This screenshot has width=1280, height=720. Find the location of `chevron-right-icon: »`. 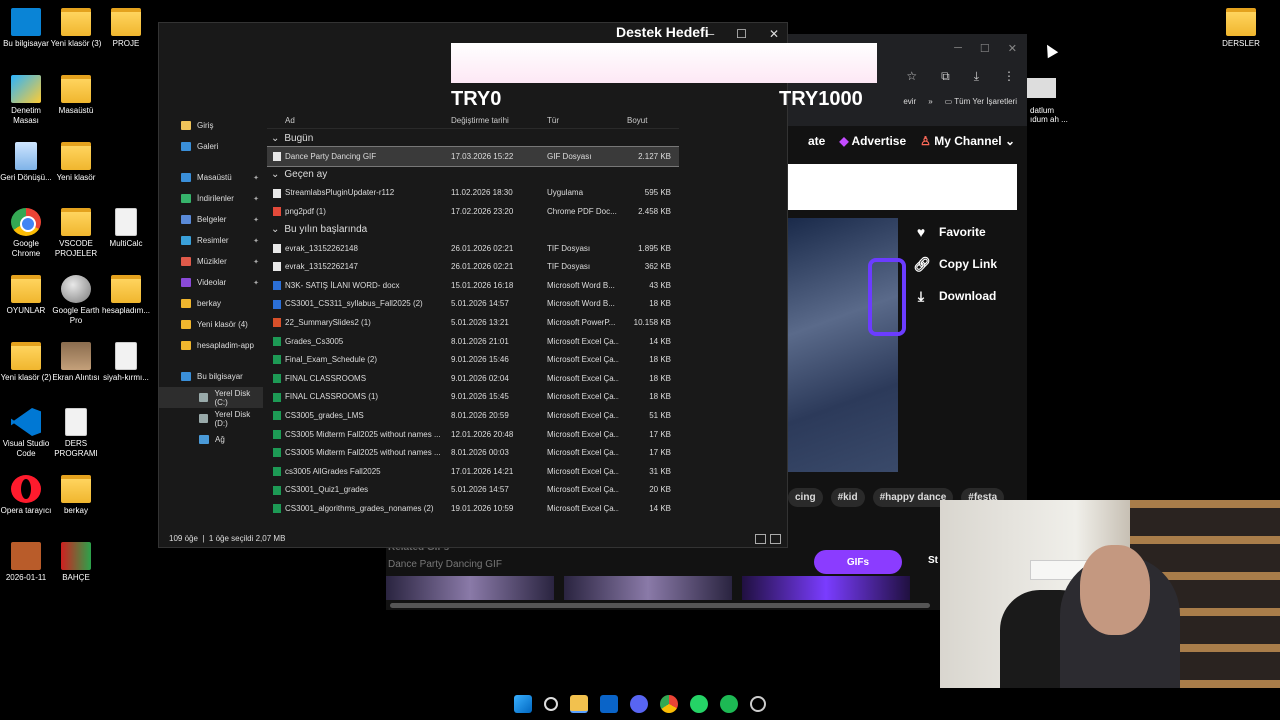

chevron-right-icon: » is located at coordinates (930, 101).